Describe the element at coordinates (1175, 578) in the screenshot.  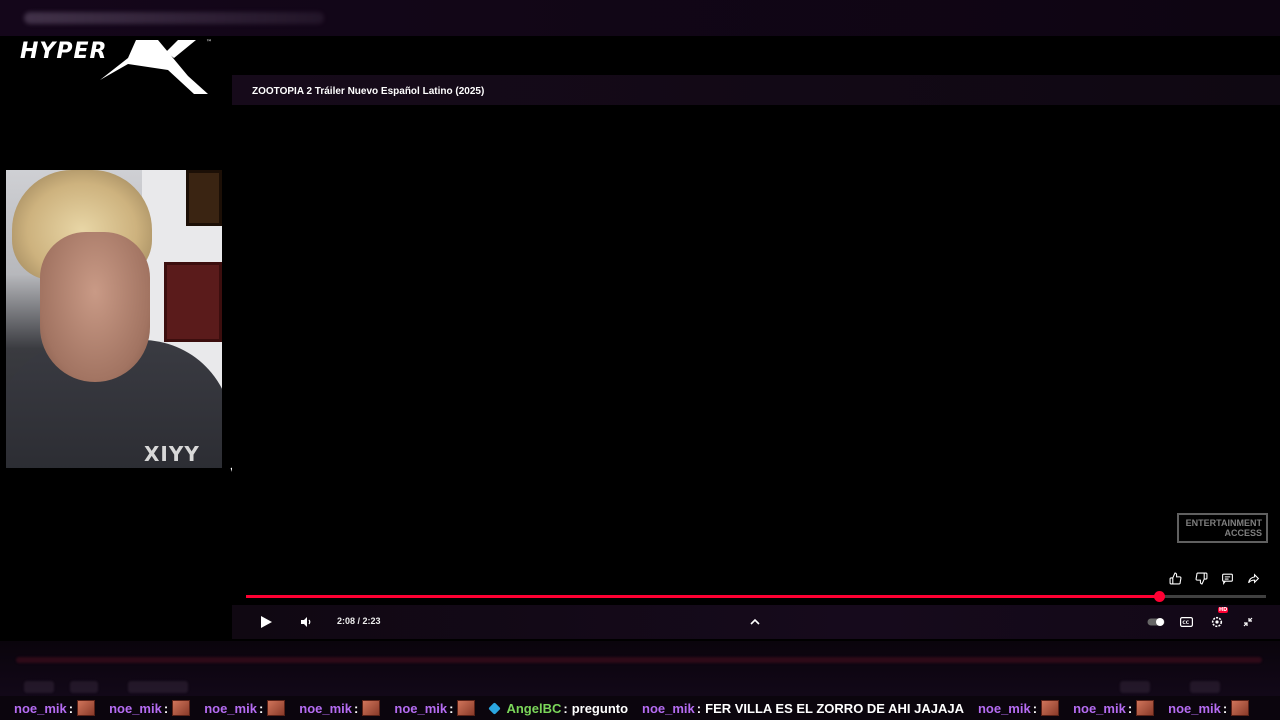
I see `thumbs-up-icon` at that location.